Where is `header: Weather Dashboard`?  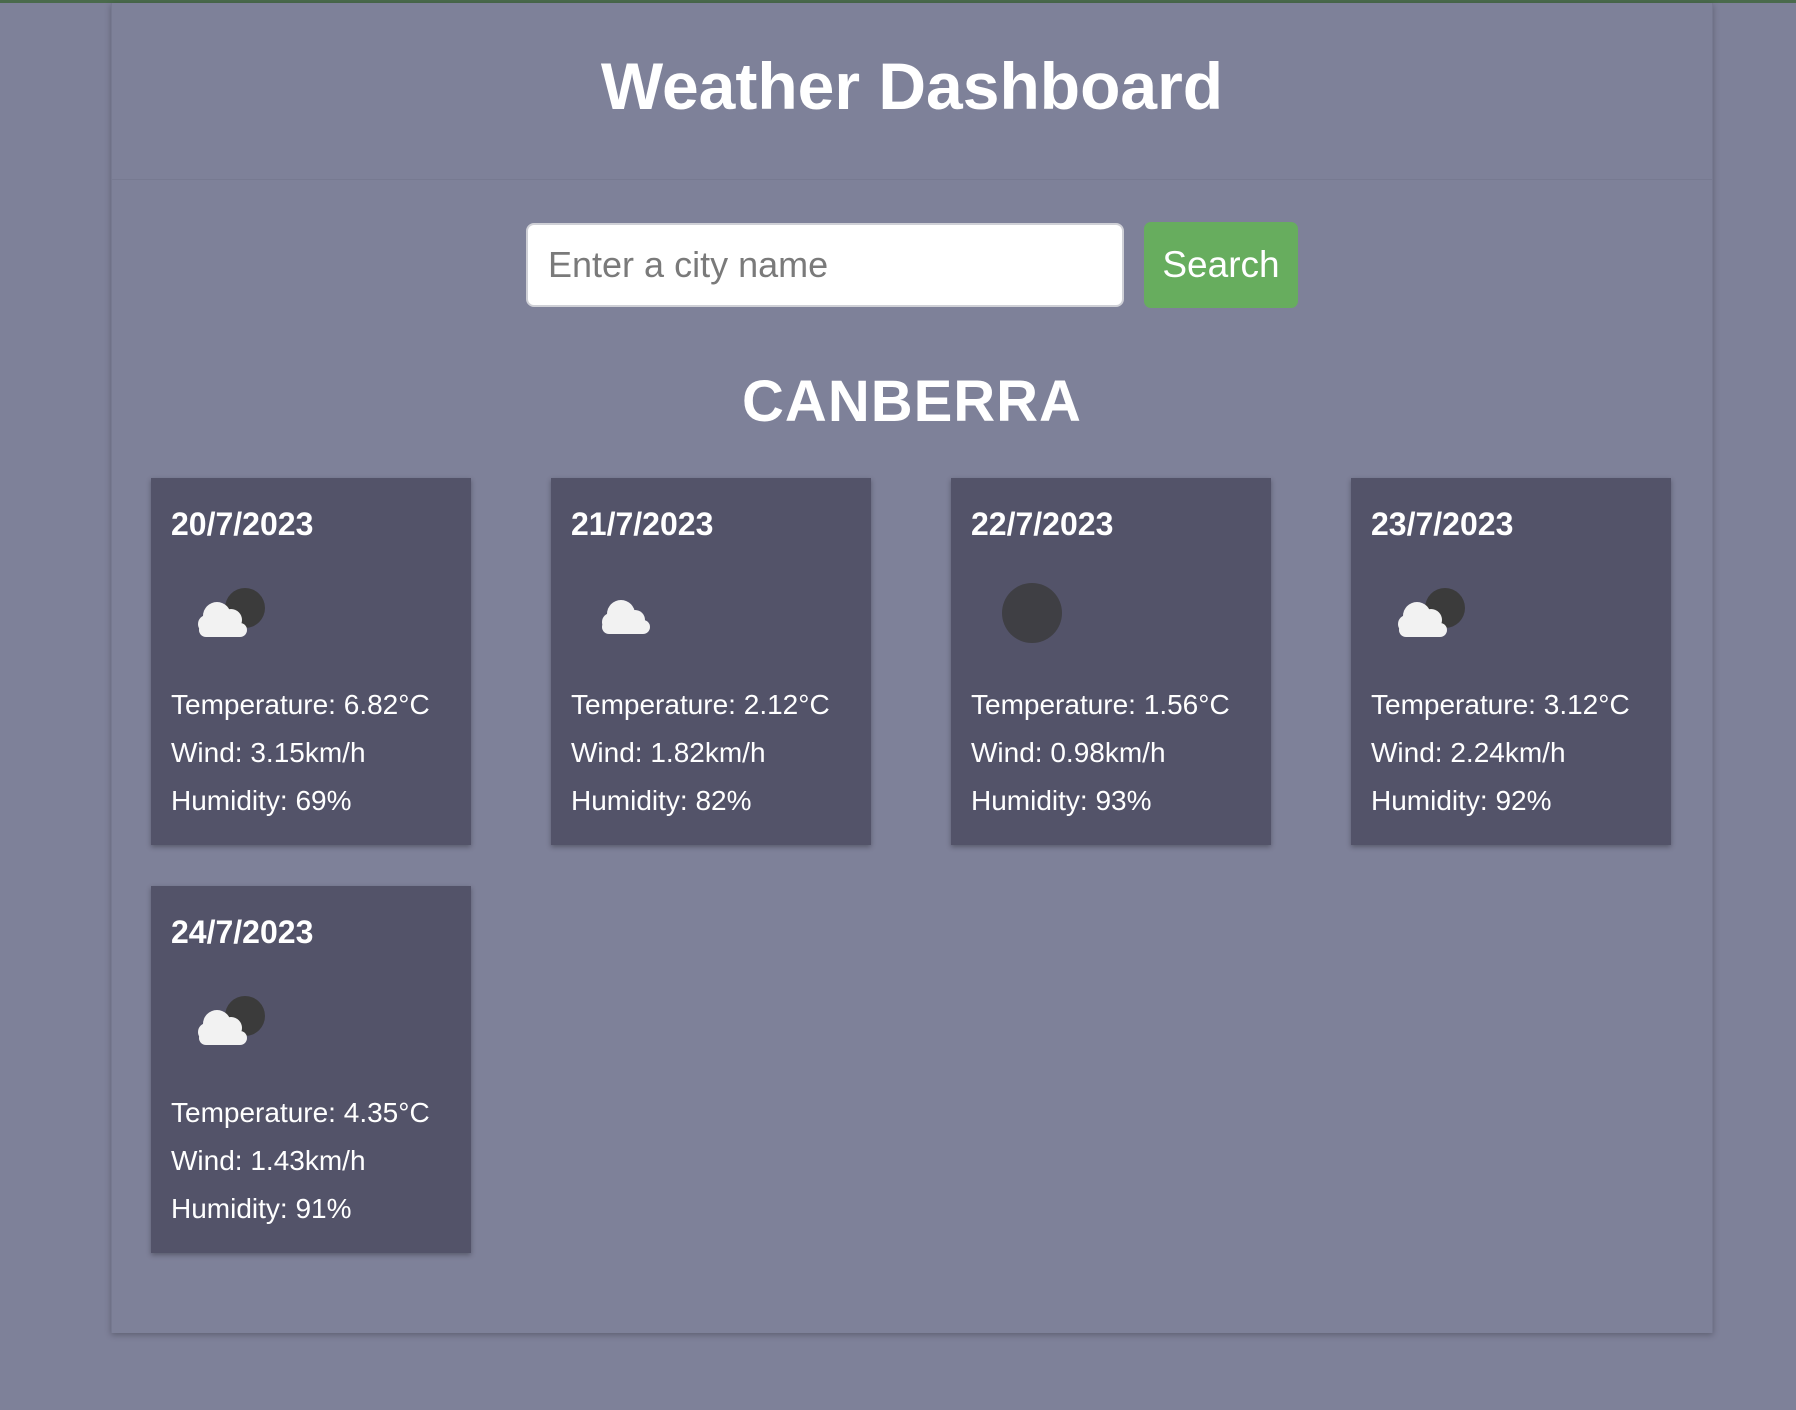 header: Weather Dashboard is located at coordinates (912, 91).